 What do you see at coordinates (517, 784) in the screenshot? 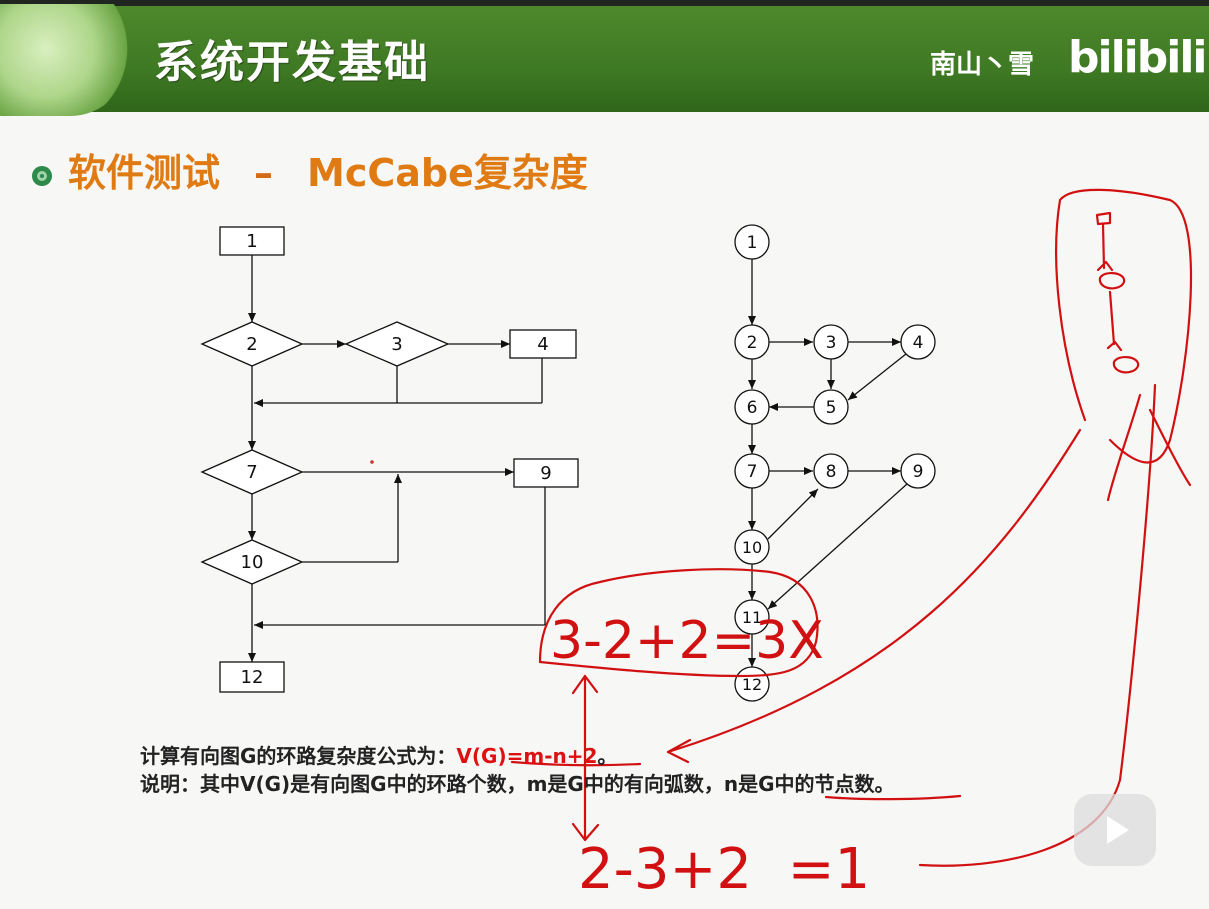
I see `formula-explanation: 说明：其中V(G)是有向图G中的环路个数，m是G中的有向弧数，n是G中的节点数。` at bounding box center [517, 784].